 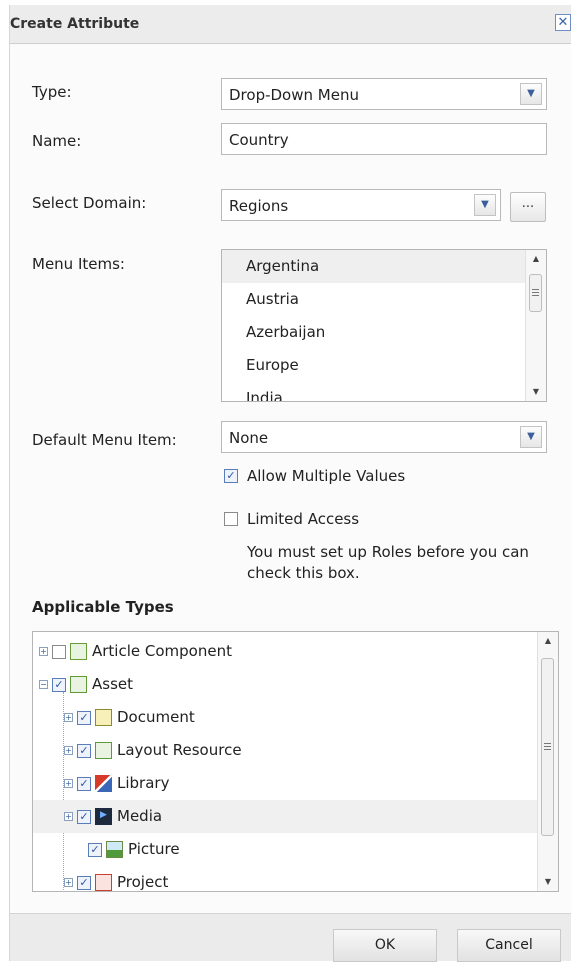 I want to click on close-button: ✕, so click(x=563, y=22).